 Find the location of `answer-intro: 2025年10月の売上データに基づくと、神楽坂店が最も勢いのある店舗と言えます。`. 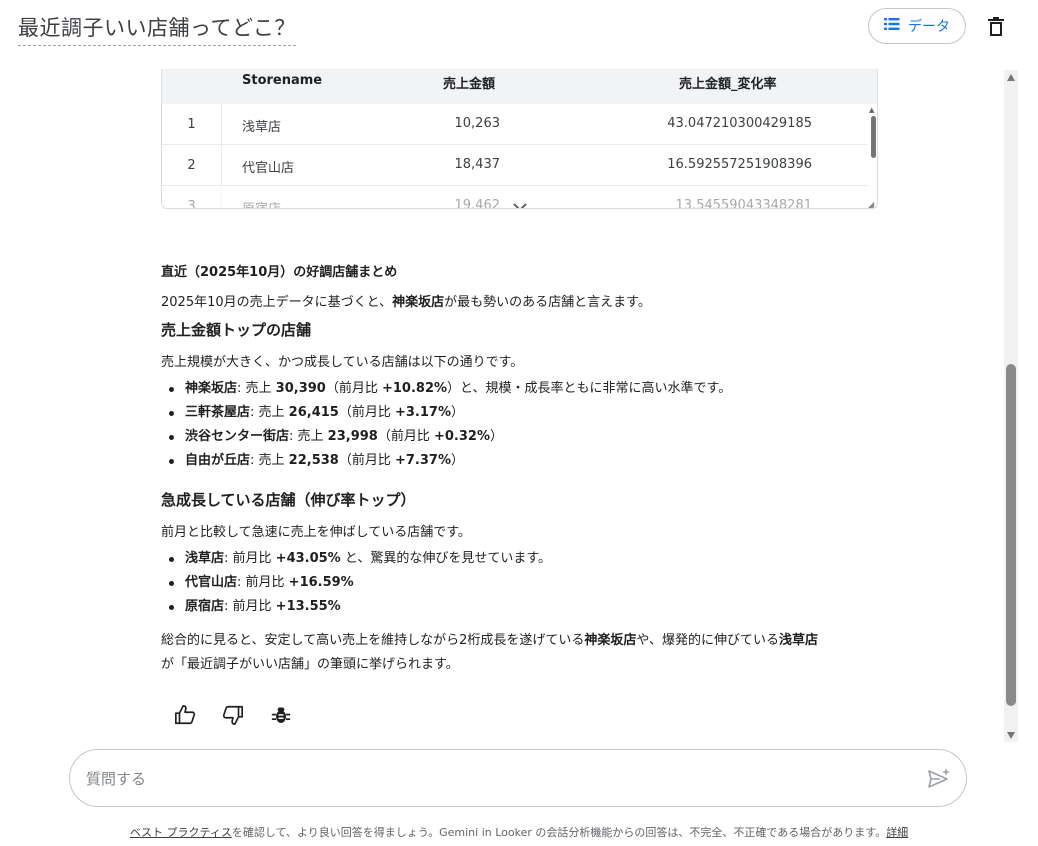

answer-intro: 2025年10月の売上データに基づくと、神楽坂店が最も勢いのある店舗と言えます。 is located at coordinates (406, 300).